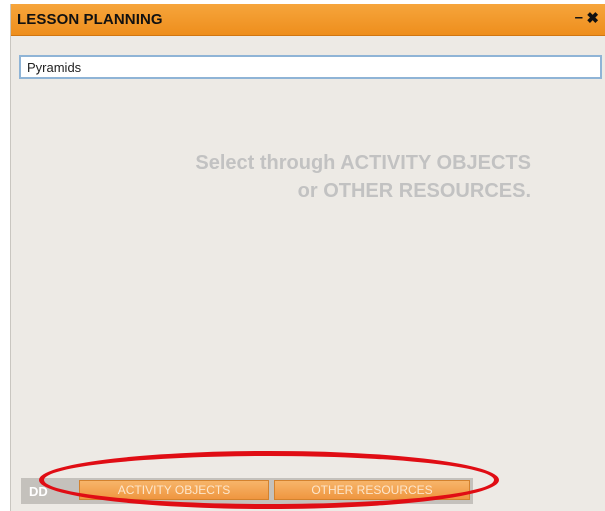  Describe the element at coordinates (372, 490) in the screenshot. I see `other-resources-button: OTHER RESOURCES` at that location.